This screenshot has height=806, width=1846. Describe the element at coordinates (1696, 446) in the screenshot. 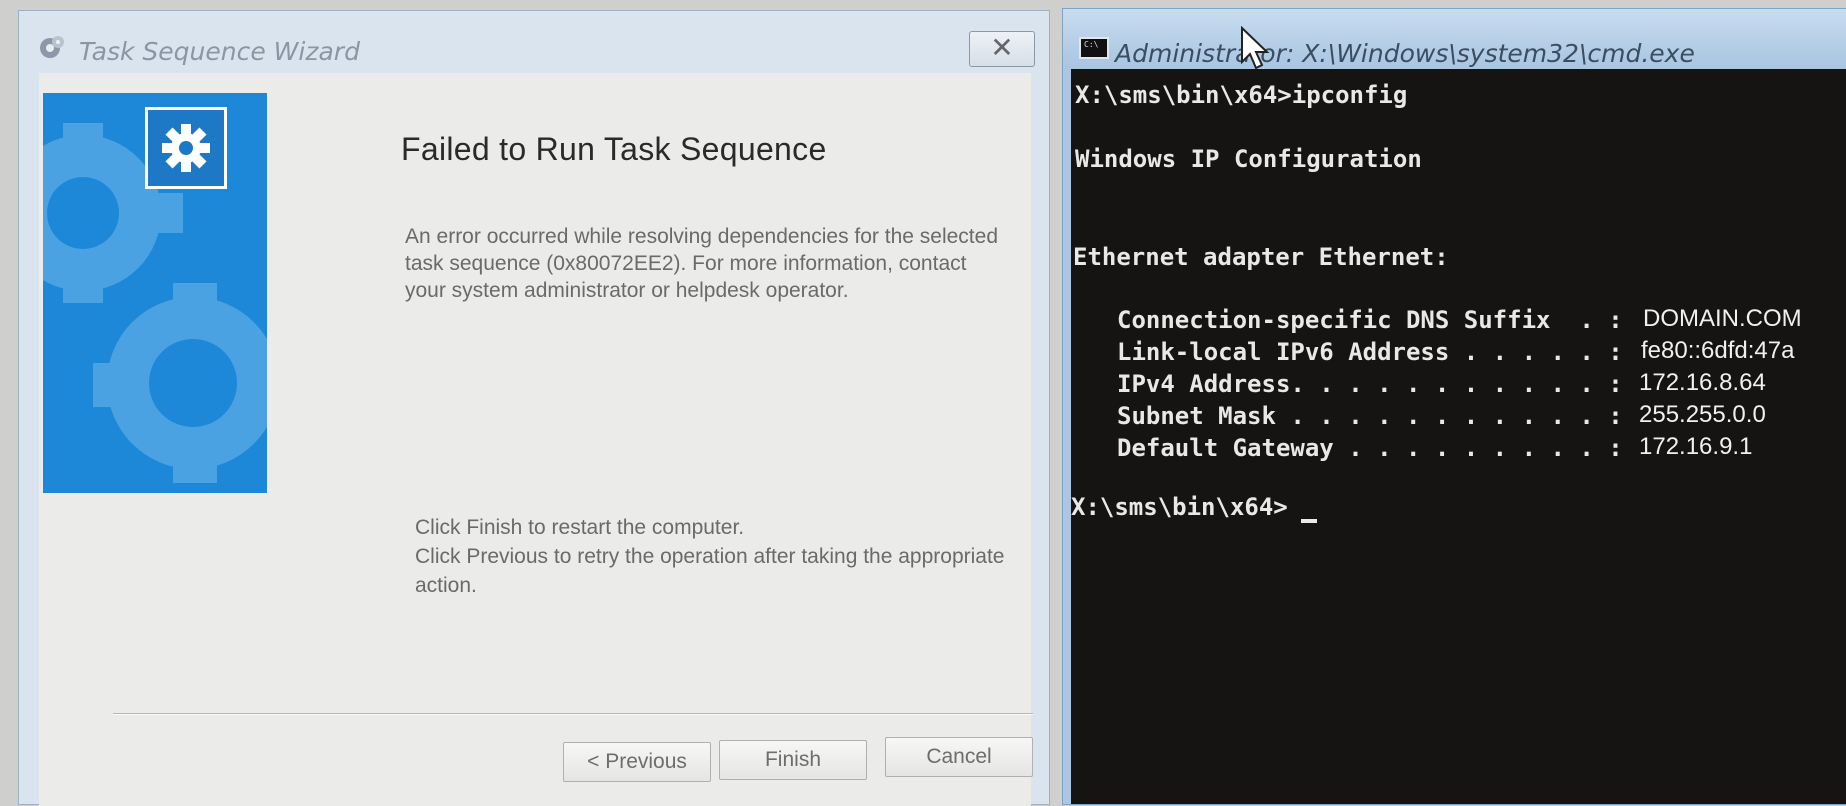

I see `console-line-gateway-value: 172.16.9.1` at that location.